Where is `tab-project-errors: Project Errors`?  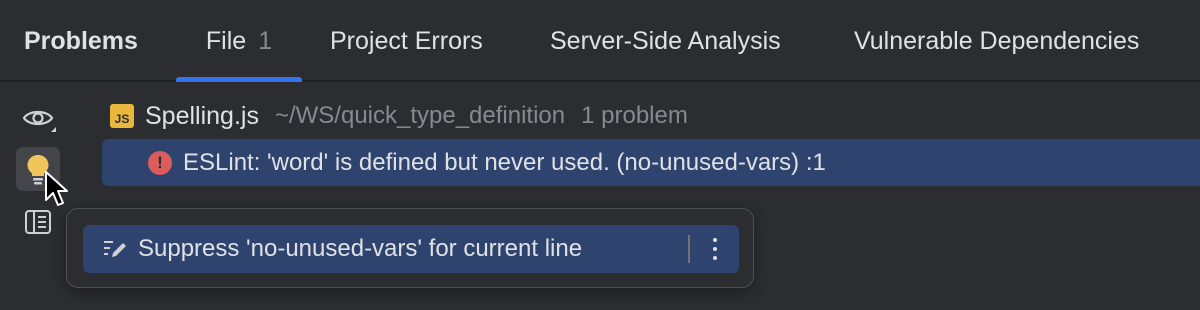
tab-project-errors: Project Errors is located at coordinates (406, 41).